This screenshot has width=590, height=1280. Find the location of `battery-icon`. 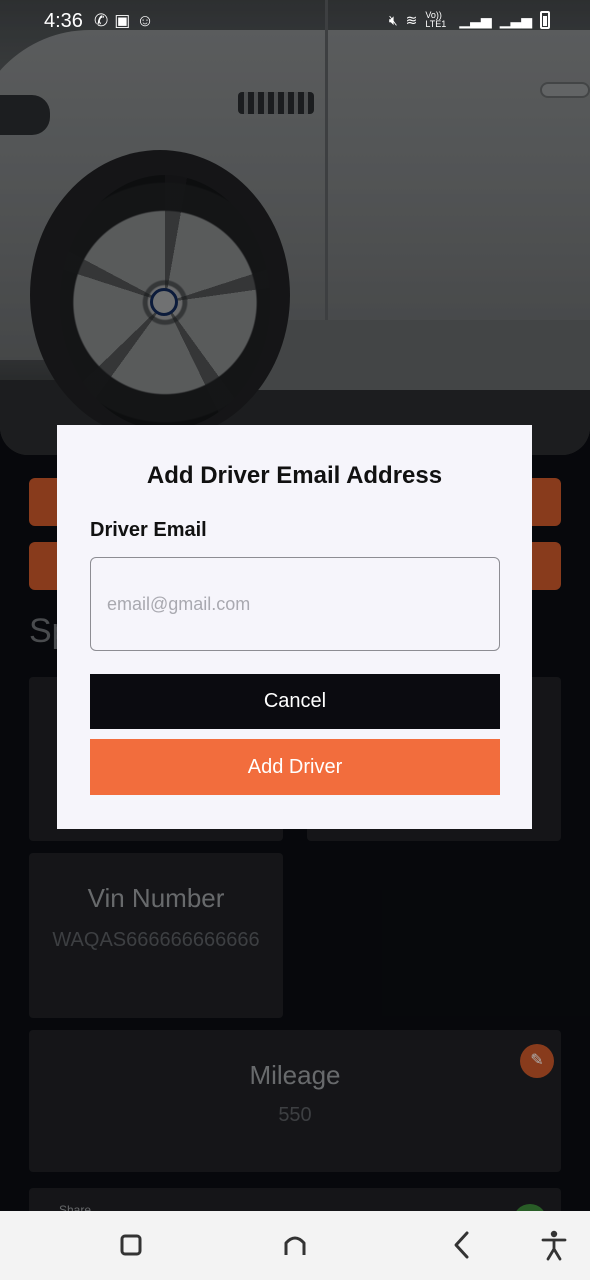

battery-icon is located at coordinates (545, 20).